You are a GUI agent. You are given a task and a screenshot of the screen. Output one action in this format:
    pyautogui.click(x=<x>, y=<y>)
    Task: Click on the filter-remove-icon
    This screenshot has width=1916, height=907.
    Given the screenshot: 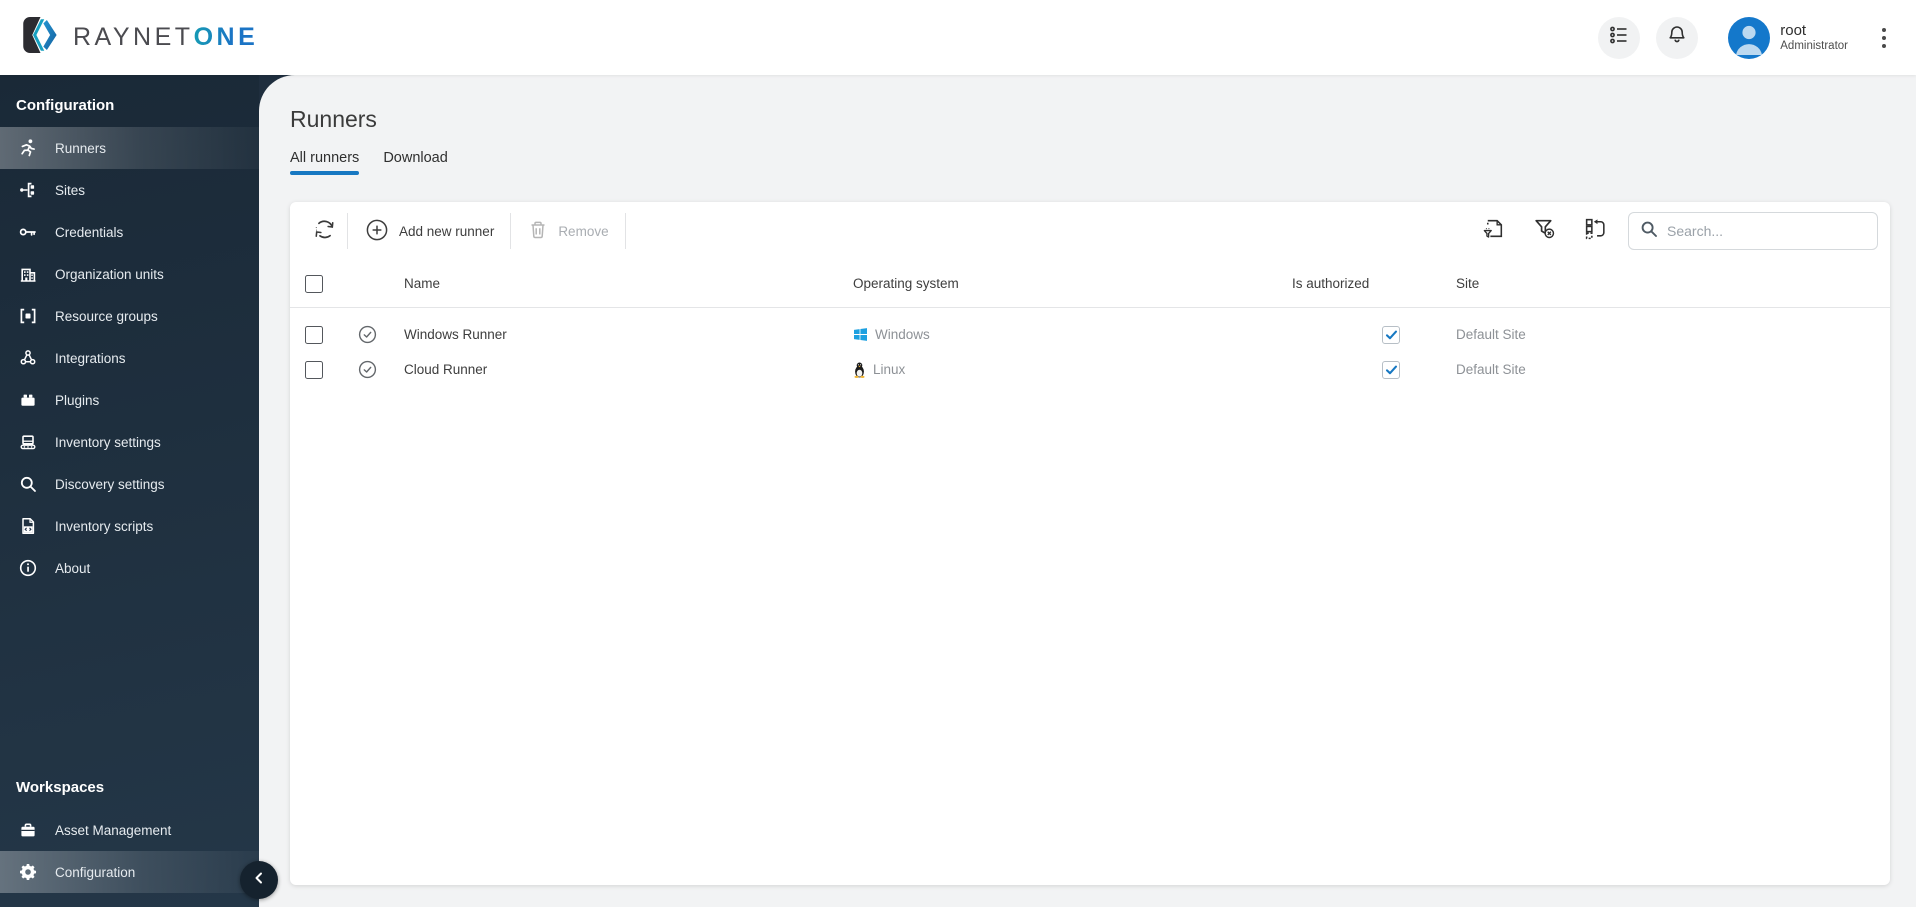 What is the action you would take?
    pyautogui.click(x=1544, y=231)
    